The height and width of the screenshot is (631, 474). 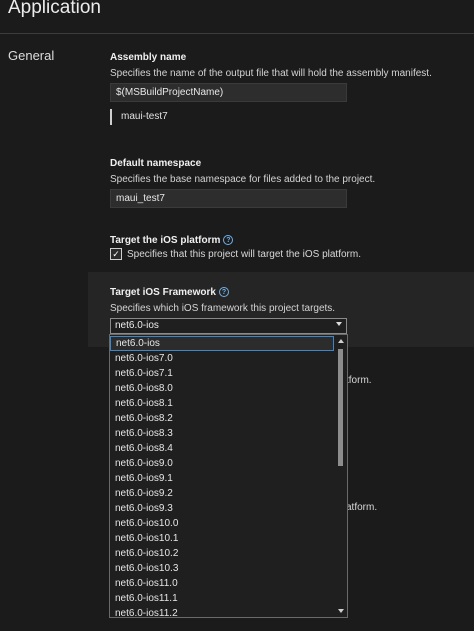 What do you see at coordinates (340, 407) in the screenshot?
I see `scroll-thumb` at bounding box center [340, 407].